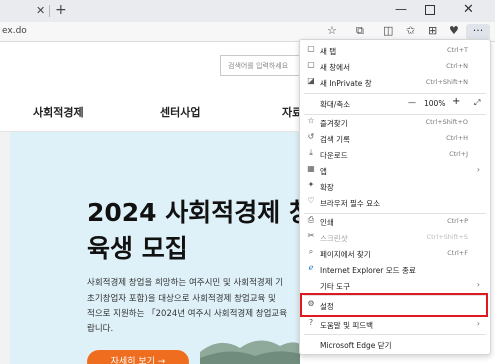 This screenshot has width=495, height=364. What do you see at coordinates (345, 254) in the screenshot?
I see `menu-label: 페이지에서 찾기` at bounding box center [345, 254].